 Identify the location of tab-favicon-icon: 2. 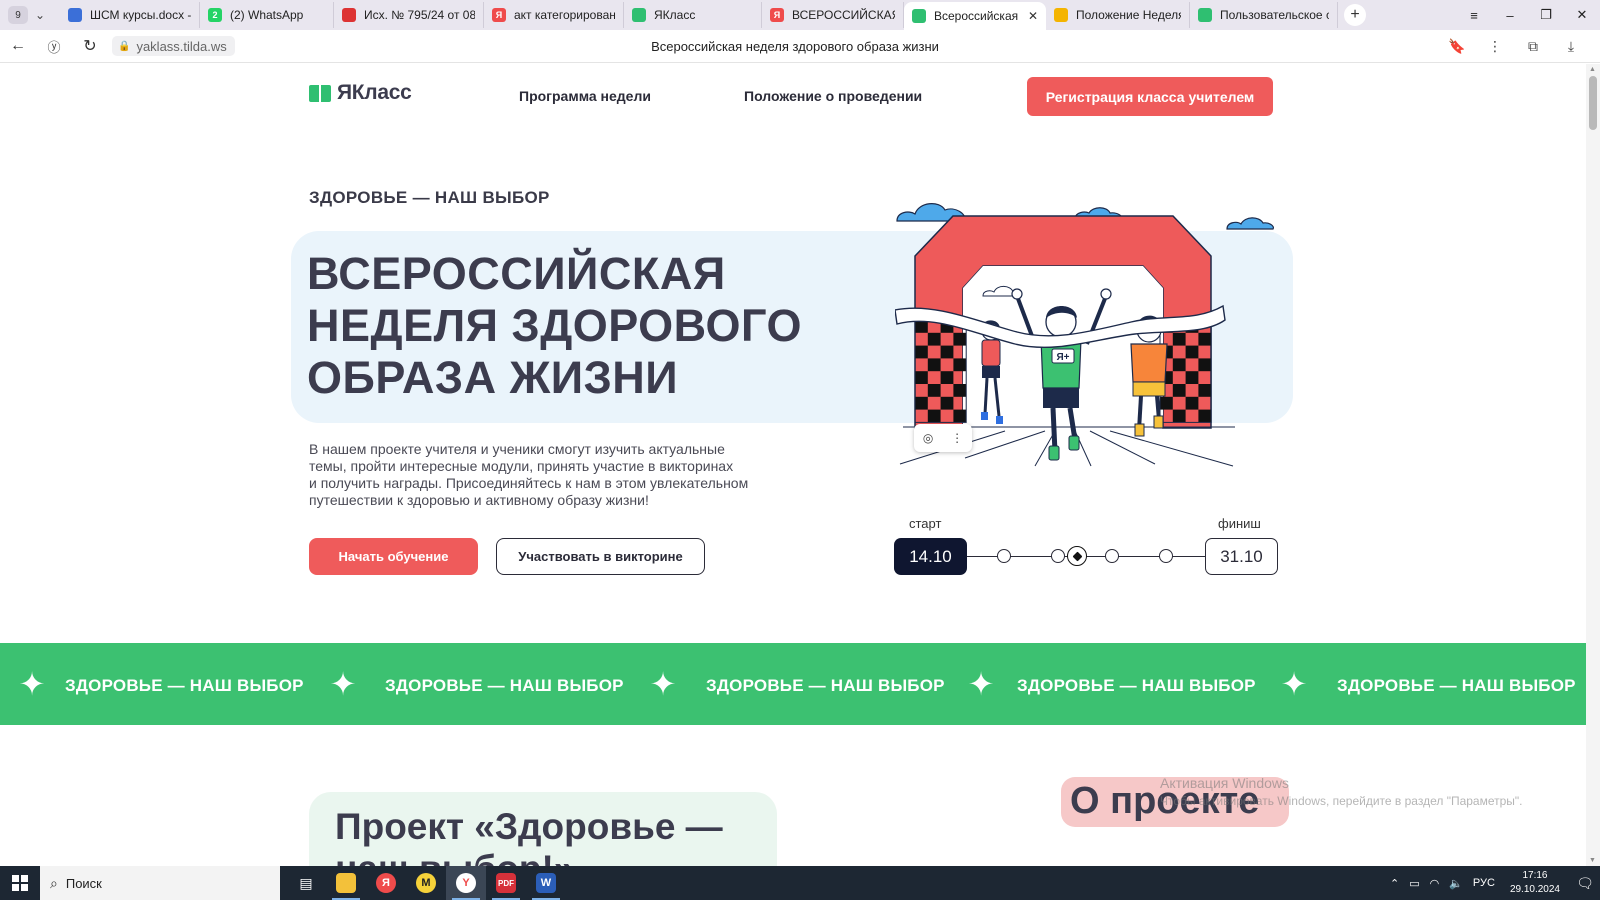
(215, 15).